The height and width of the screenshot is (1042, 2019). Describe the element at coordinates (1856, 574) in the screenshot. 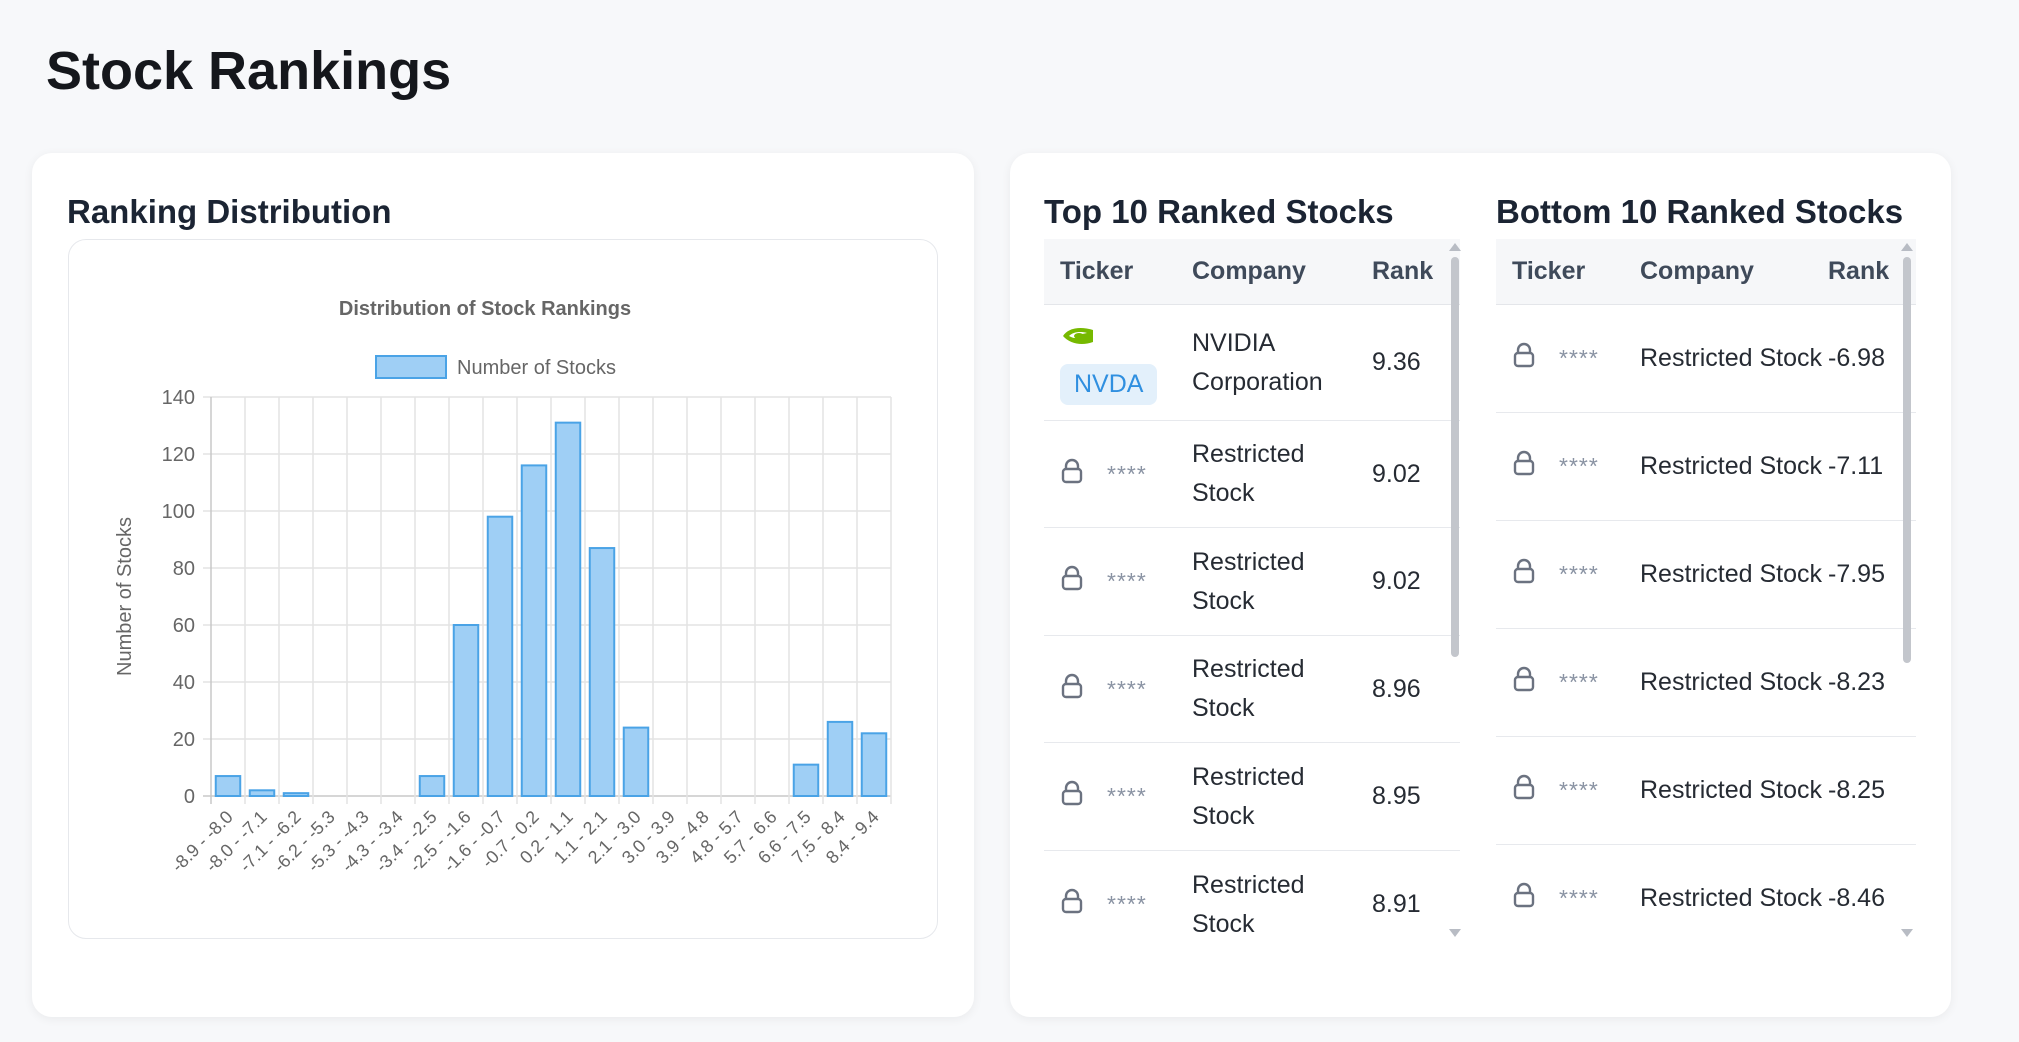

I see `rank-cell: -7.95` at that location.